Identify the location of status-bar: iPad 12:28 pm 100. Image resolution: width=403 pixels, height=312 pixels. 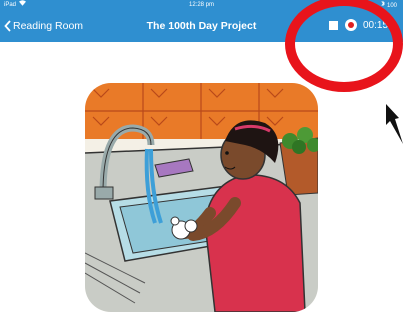
(201, 5).